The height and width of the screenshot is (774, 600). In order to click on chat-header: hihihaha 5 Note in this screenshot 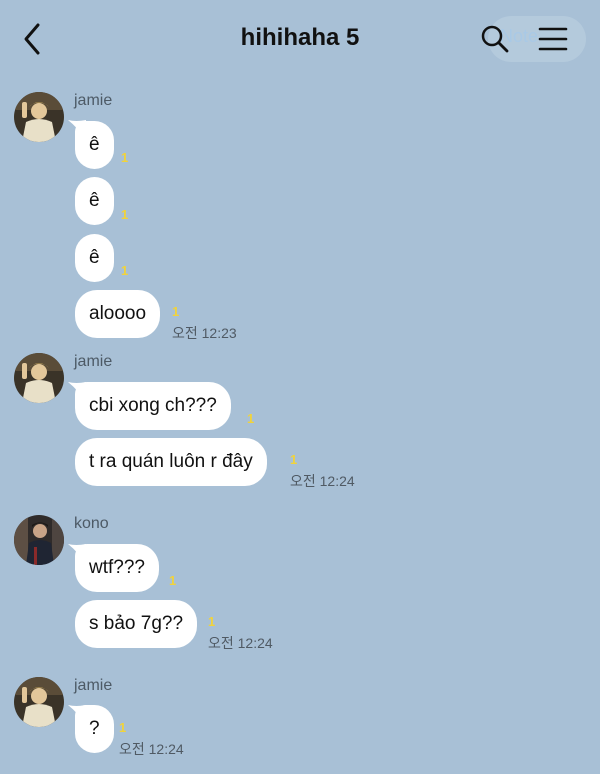, I will do `click(300, 40)`.